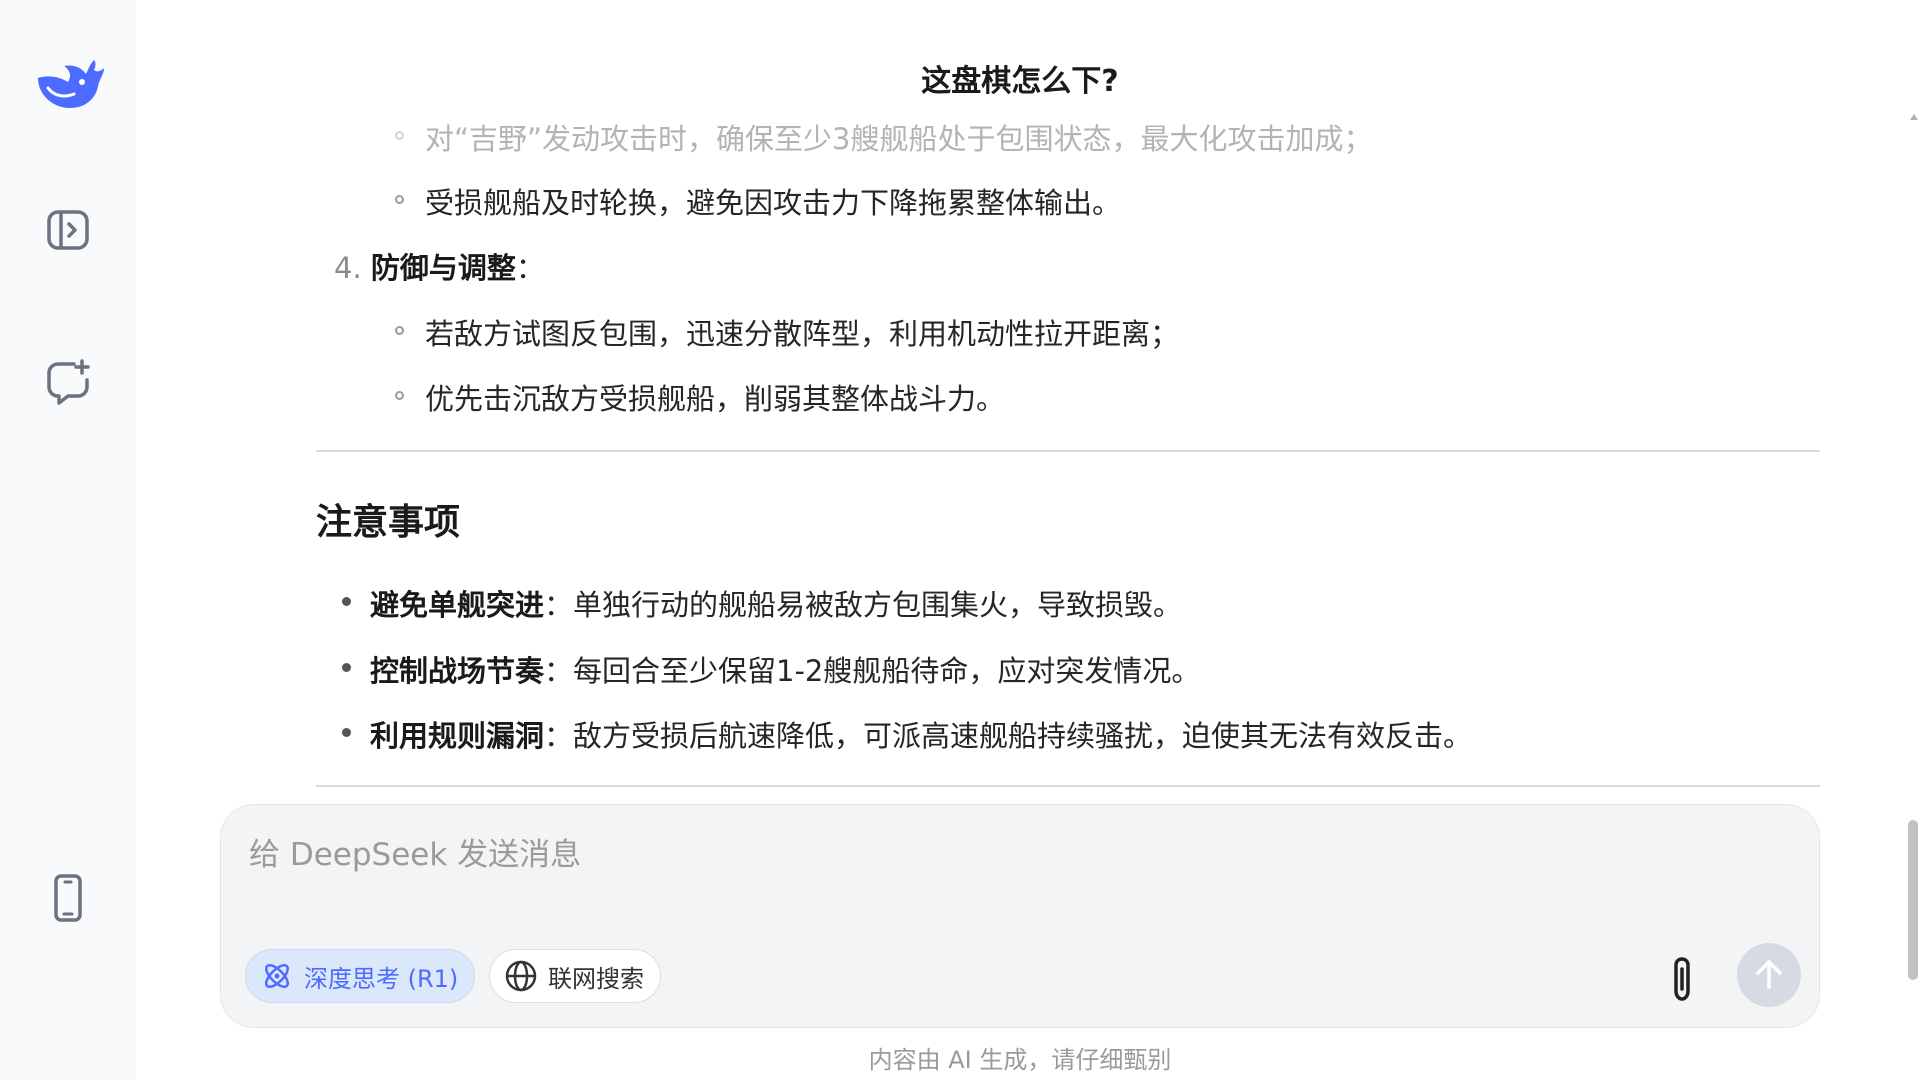  What do you see at coordinates (773, 203) in the screenshot?
I see `list-item: 受损舰船及时轮换，避免因攻击力下降拖累整体输出。` at bounding box center [773, 203].